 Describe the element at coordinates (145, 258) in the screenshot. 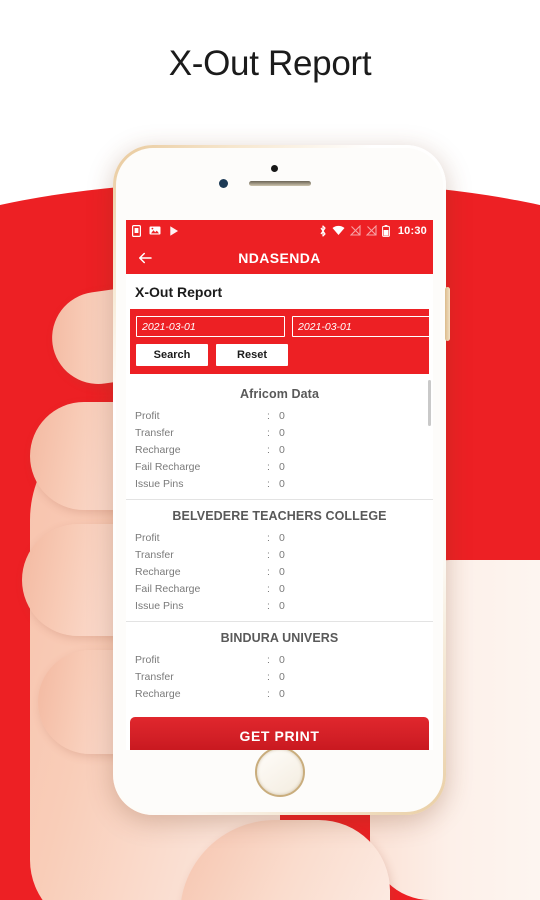

I see `back-arrow-icon` at that location.